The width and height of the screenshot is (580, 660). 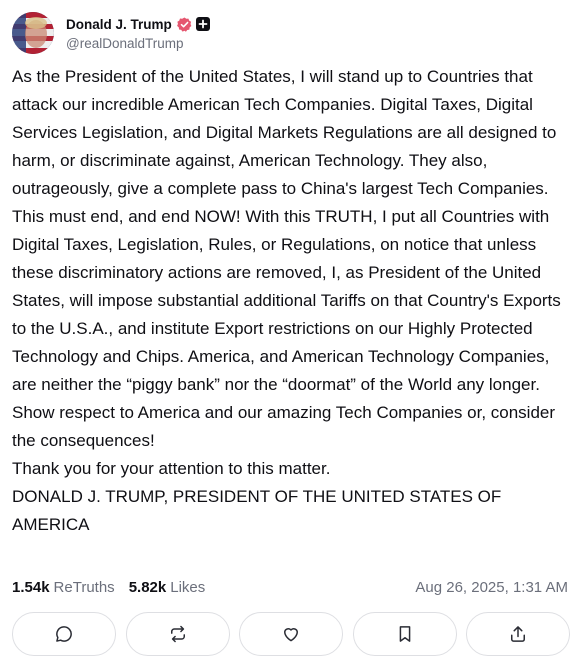 What do you see at coordinates (184, 24) in the screenshot?
I see `verified-badge-icon` at bounding box center [184, 24].